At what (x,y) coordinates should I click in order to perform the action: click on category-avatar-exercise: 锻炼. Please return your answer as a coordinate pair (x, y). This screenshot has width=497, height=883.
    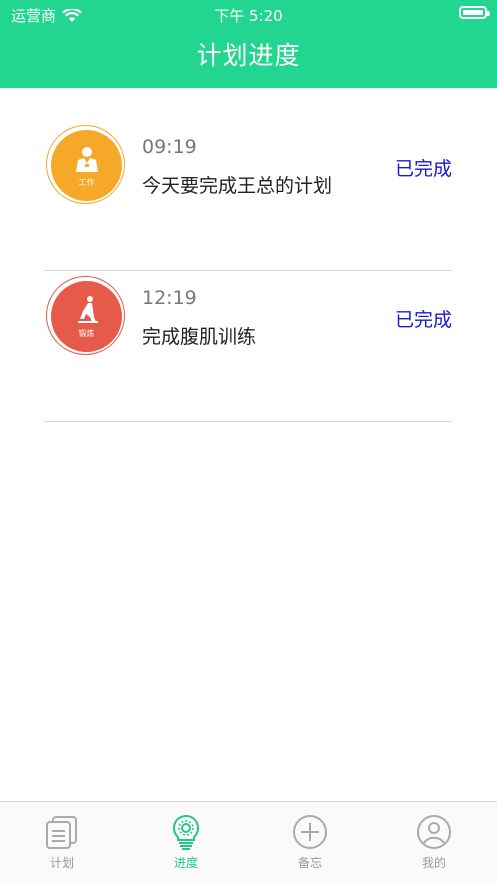
    Looking at the image, I should click on (85, 315).